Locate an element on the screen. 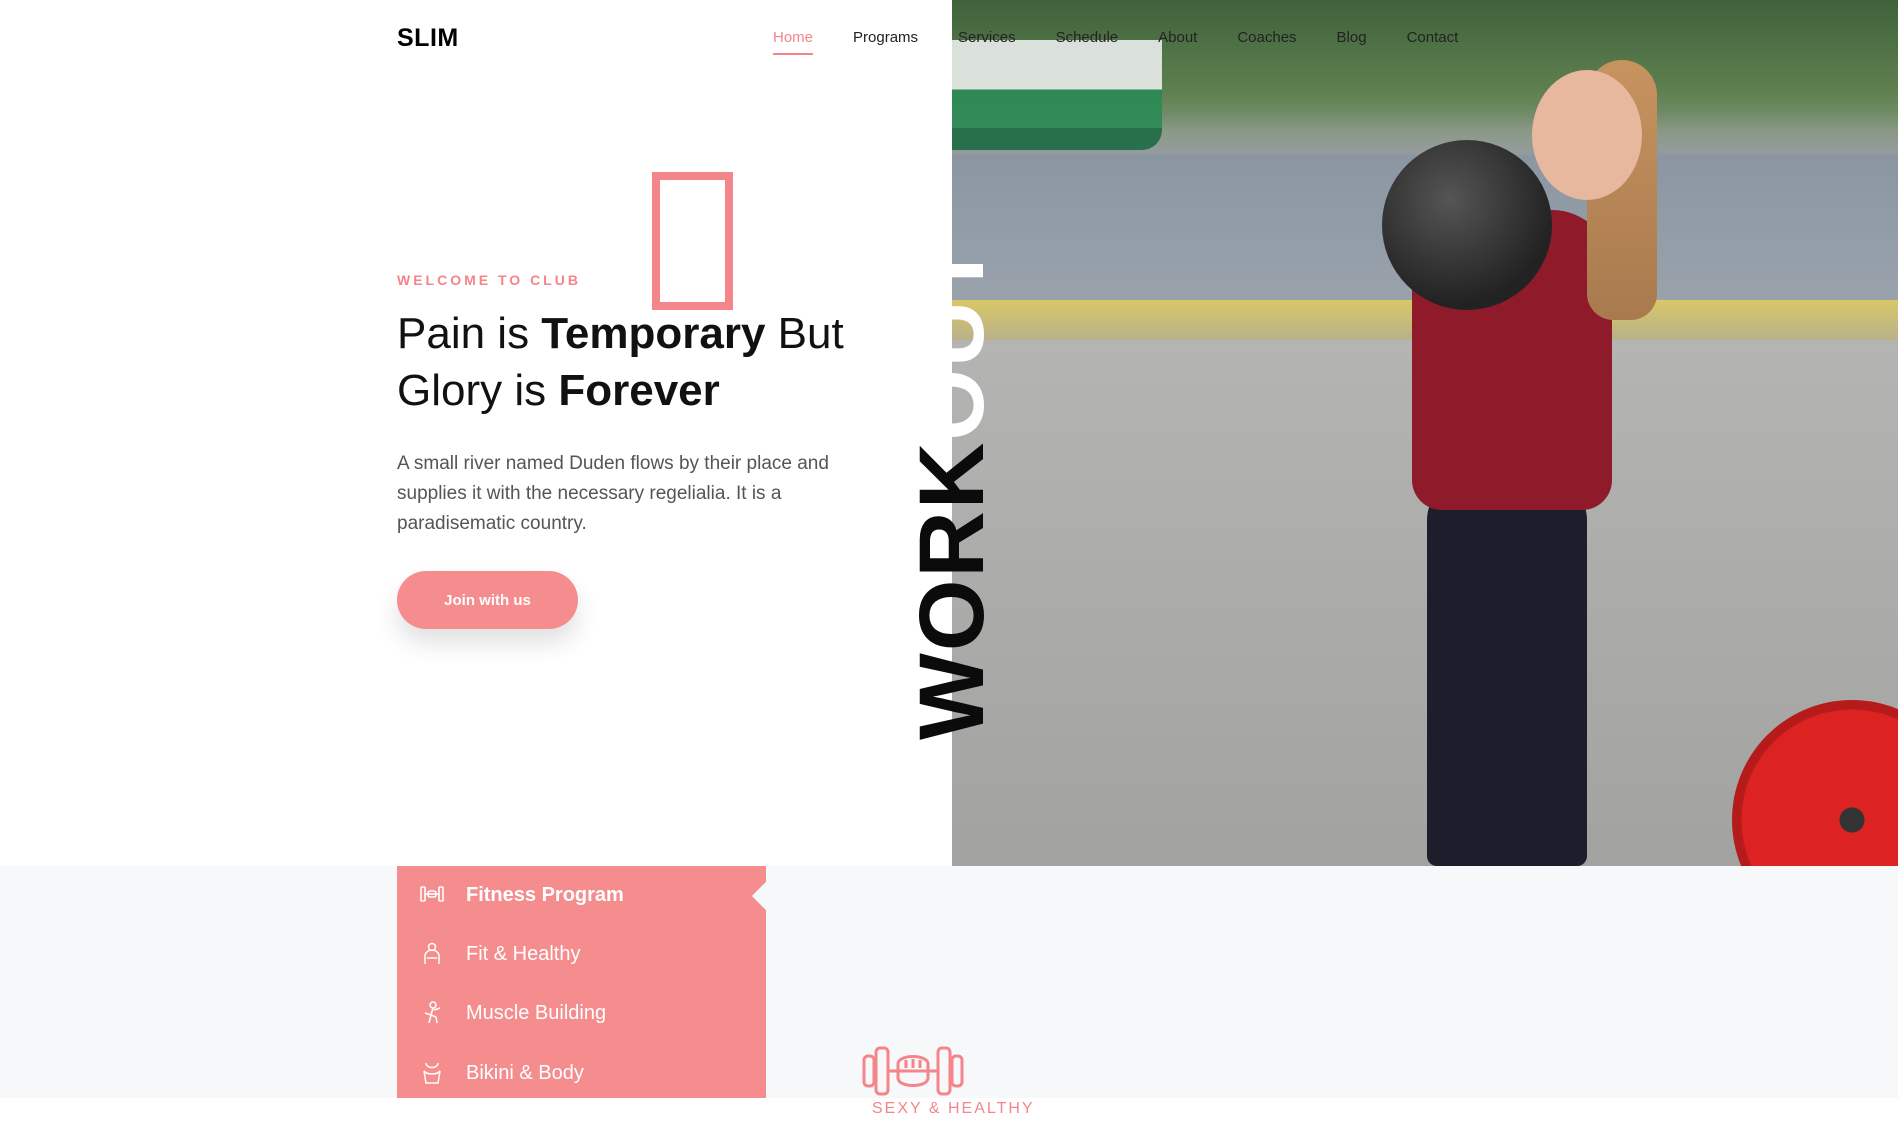 The image size is (1898, 1145). nav-coaches: Coaches is located at coordinates (1266, 42).